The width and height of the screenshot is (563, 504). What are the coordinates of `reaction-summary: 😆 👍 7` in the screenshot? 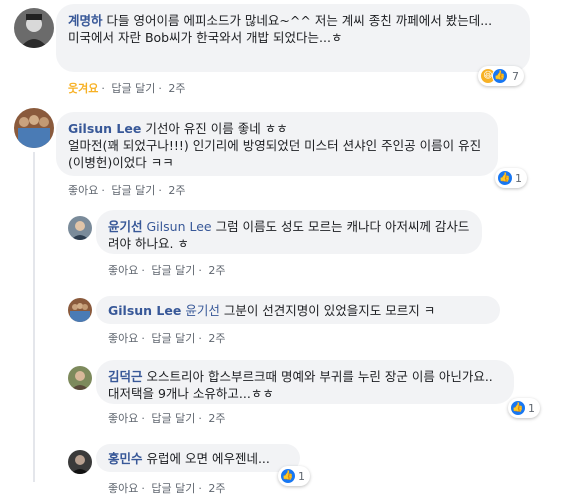 It's located at (501, 76).